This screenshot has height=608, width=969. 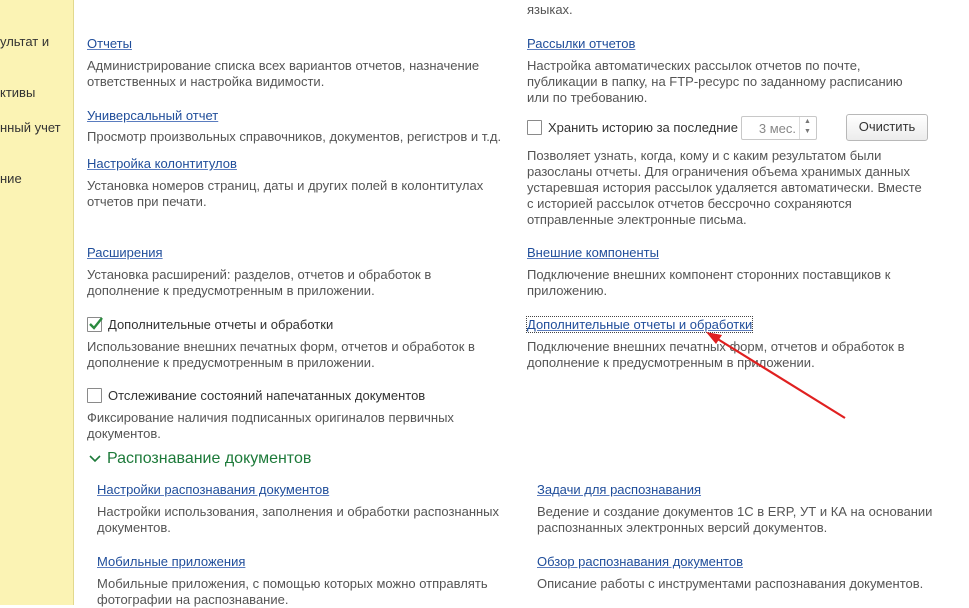 What do you see at coordinates (776, 375) in the screenshot?
I see `annotation-arrow` at bounding box center [776, 375].